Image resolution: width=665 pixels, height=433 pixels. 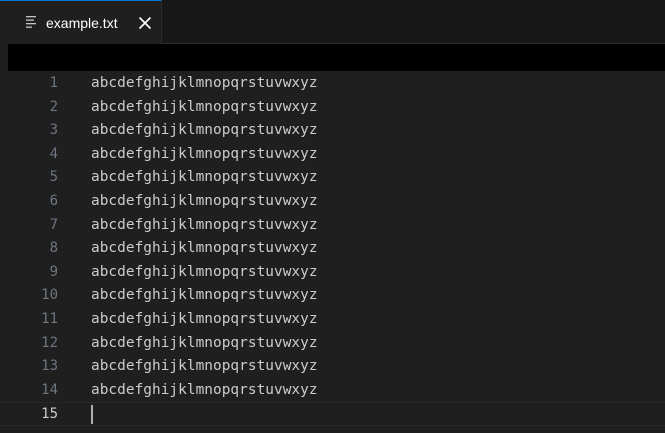 I want to click on editor-line: 14 abcdefghijklmnopqrstuvwxyz, so click(x=332, y=391).